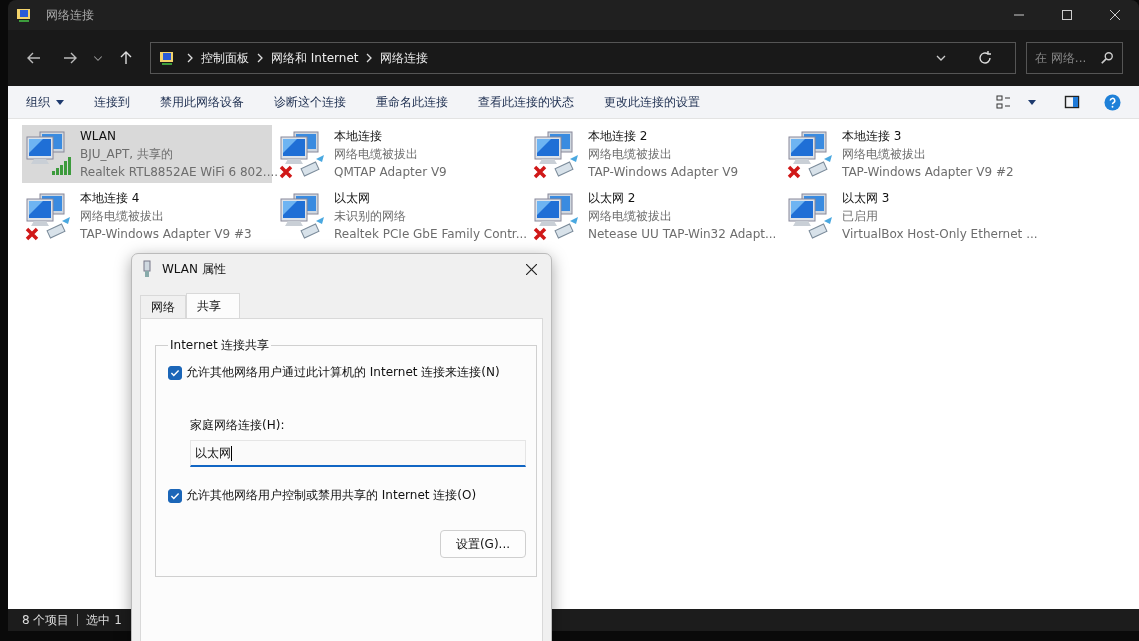  I want to click on toolbar-button: 查看此连接的状态, so click(526, 102).